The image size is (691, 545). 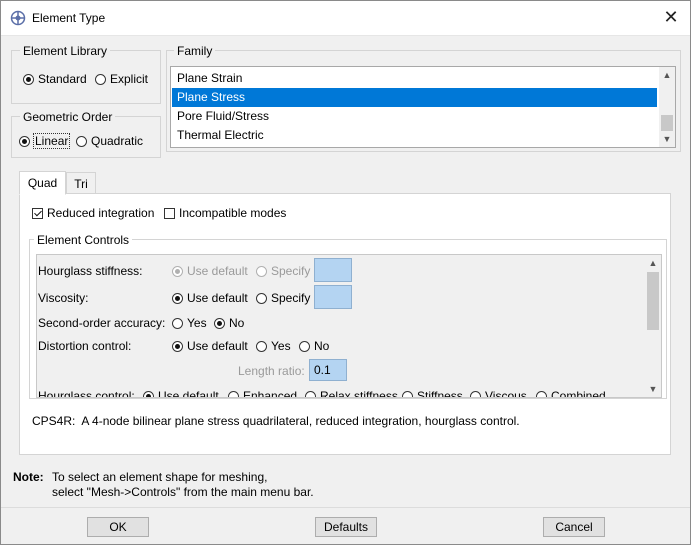 I want to click on hourglass-control-stiffness-indicator, so click(x=407, y=394).